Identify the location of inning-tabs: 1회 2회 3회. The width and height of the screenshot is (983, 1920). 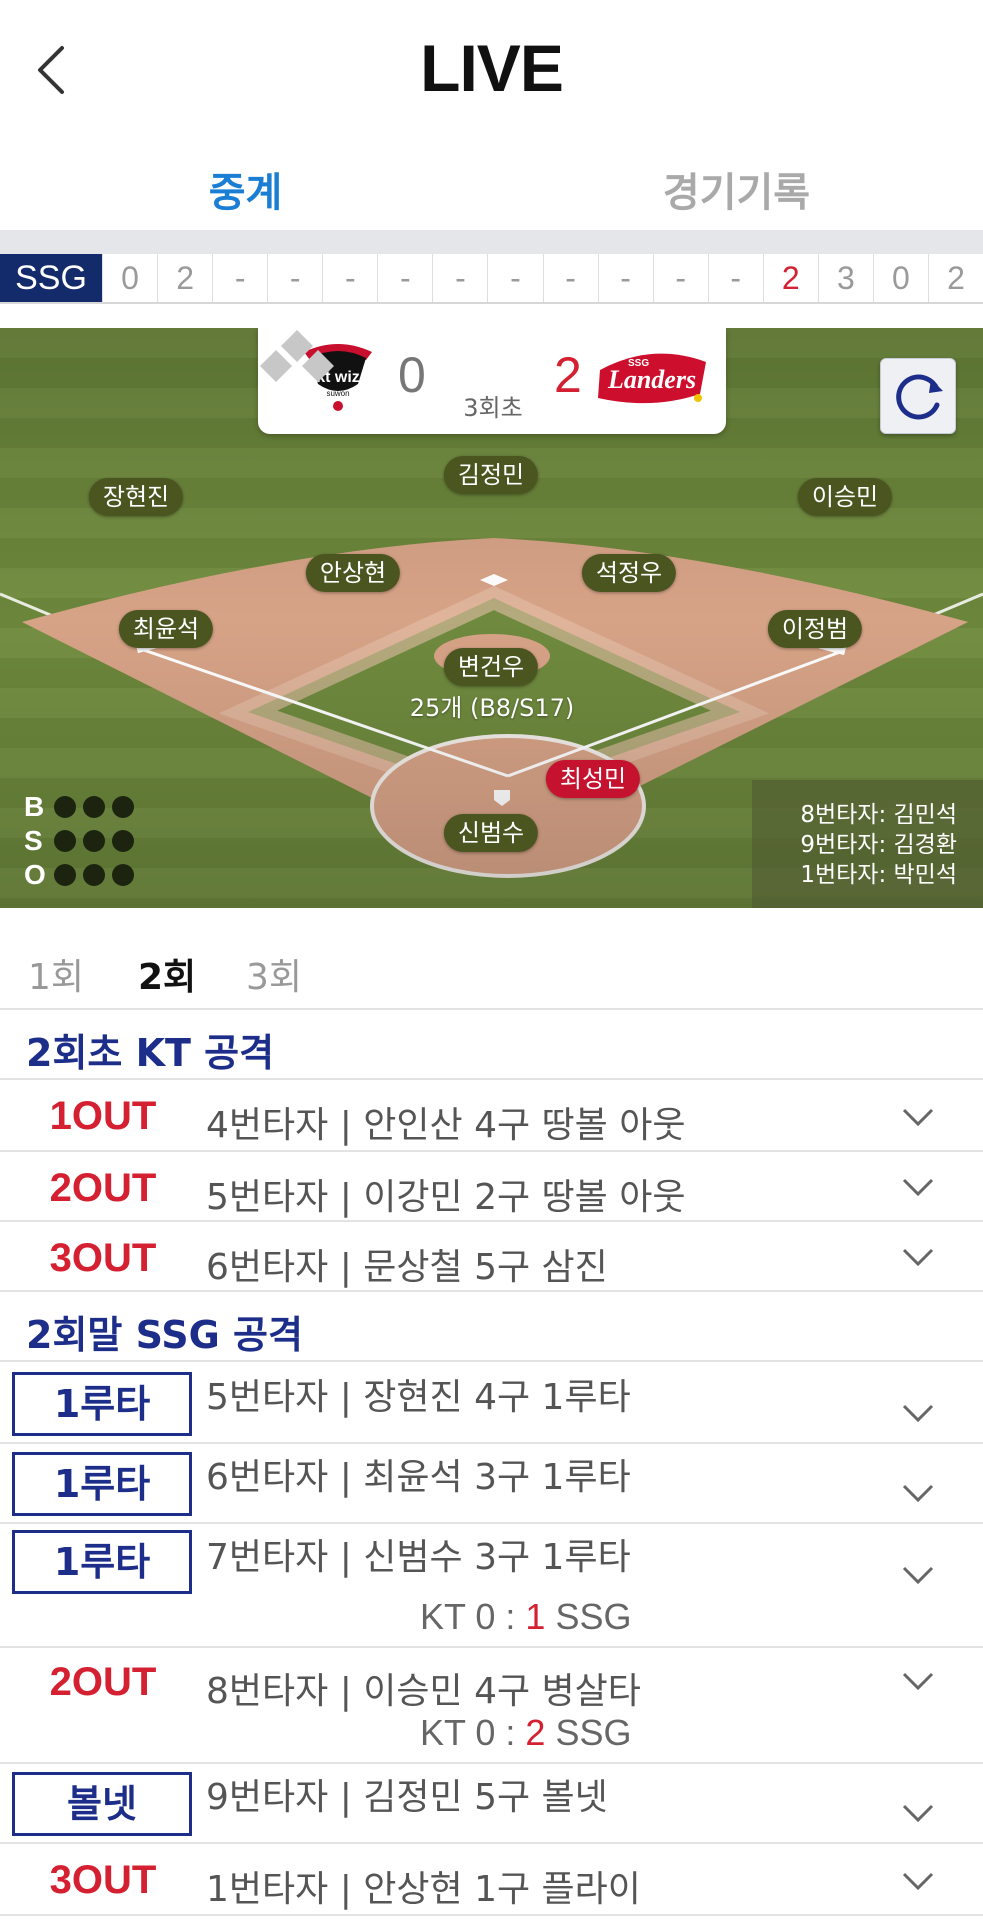
(491, 959).